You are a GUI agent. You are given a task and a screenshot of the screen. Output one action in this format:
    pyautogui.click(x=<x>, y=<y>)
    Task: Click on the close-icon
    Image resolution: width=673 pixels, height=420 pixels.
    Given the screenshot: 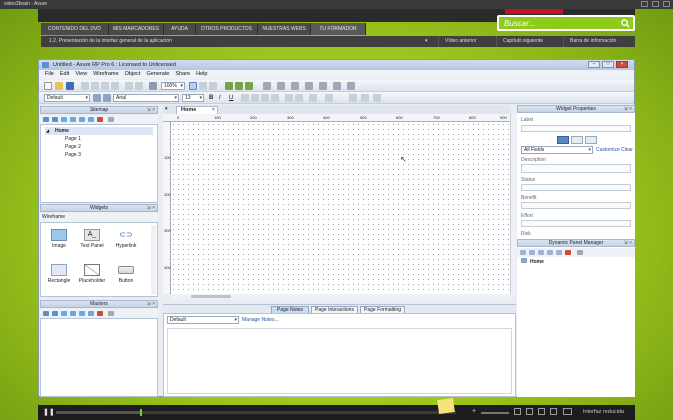 What is the action you would take?
    pyautogui.click(x=666, y=4)
    